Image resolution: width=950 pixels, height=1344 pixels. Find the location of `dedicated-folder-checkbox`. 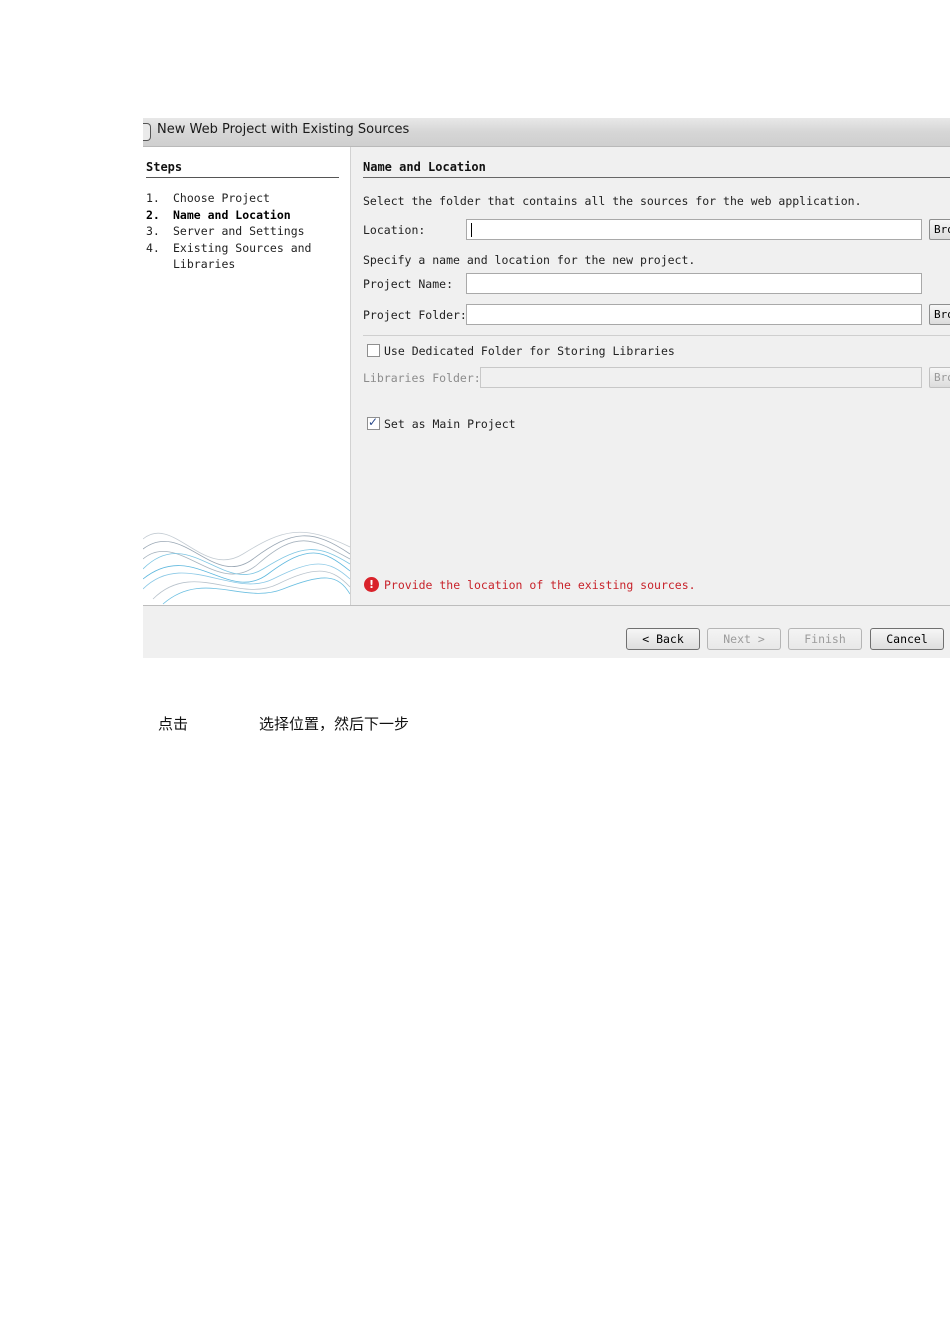

dedicated-folder-checkbox is located at coordinates (373, 350).